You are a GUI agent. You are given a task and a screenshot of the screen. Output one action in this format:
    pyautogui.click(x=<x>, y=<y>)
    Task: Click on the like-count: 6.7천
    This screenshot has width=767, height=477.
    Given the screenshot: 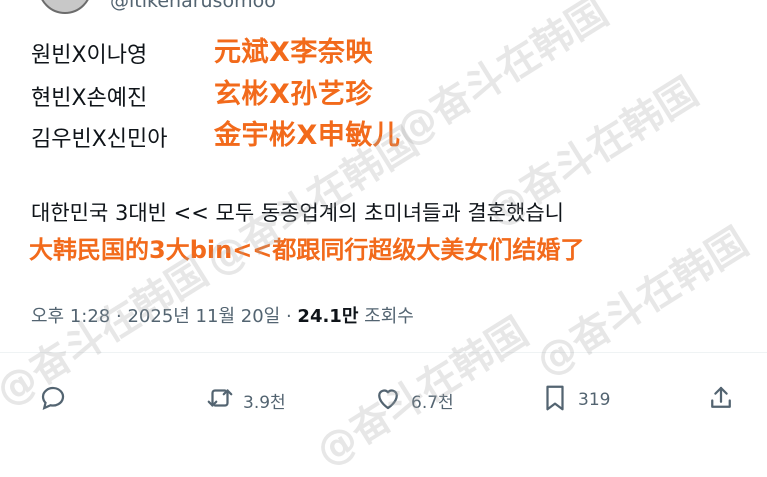 What is the action you would take?
    pyautogui.click(x=432, y=402)
    